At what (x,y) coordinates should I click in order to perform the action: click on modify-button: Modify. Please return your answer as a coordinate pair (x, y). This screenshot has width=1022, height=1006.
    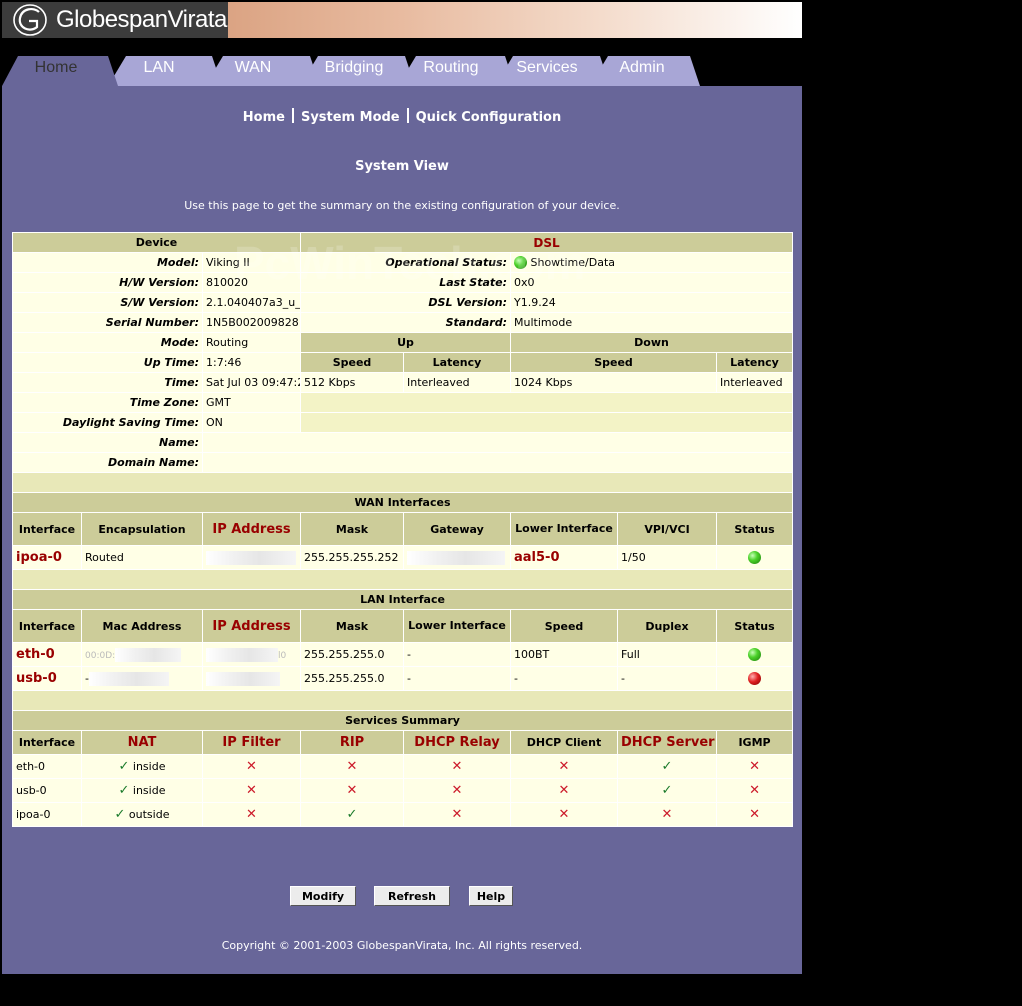
    Looking at the image, I should click on (323, 896).